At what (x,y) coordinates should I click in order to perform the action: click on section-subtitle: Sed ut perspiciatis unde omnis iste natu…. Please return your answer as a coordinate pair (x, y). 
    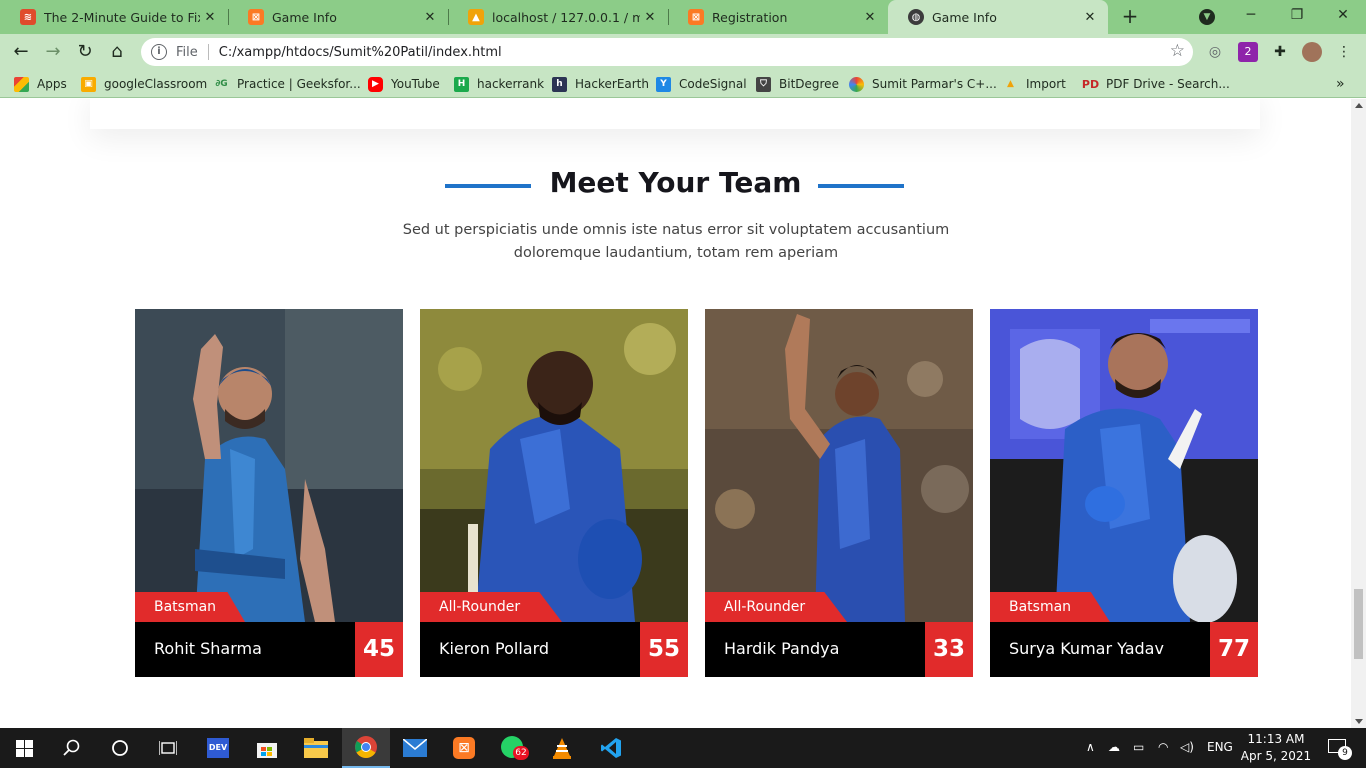
    Looking at the image, I should click on (676, 241).